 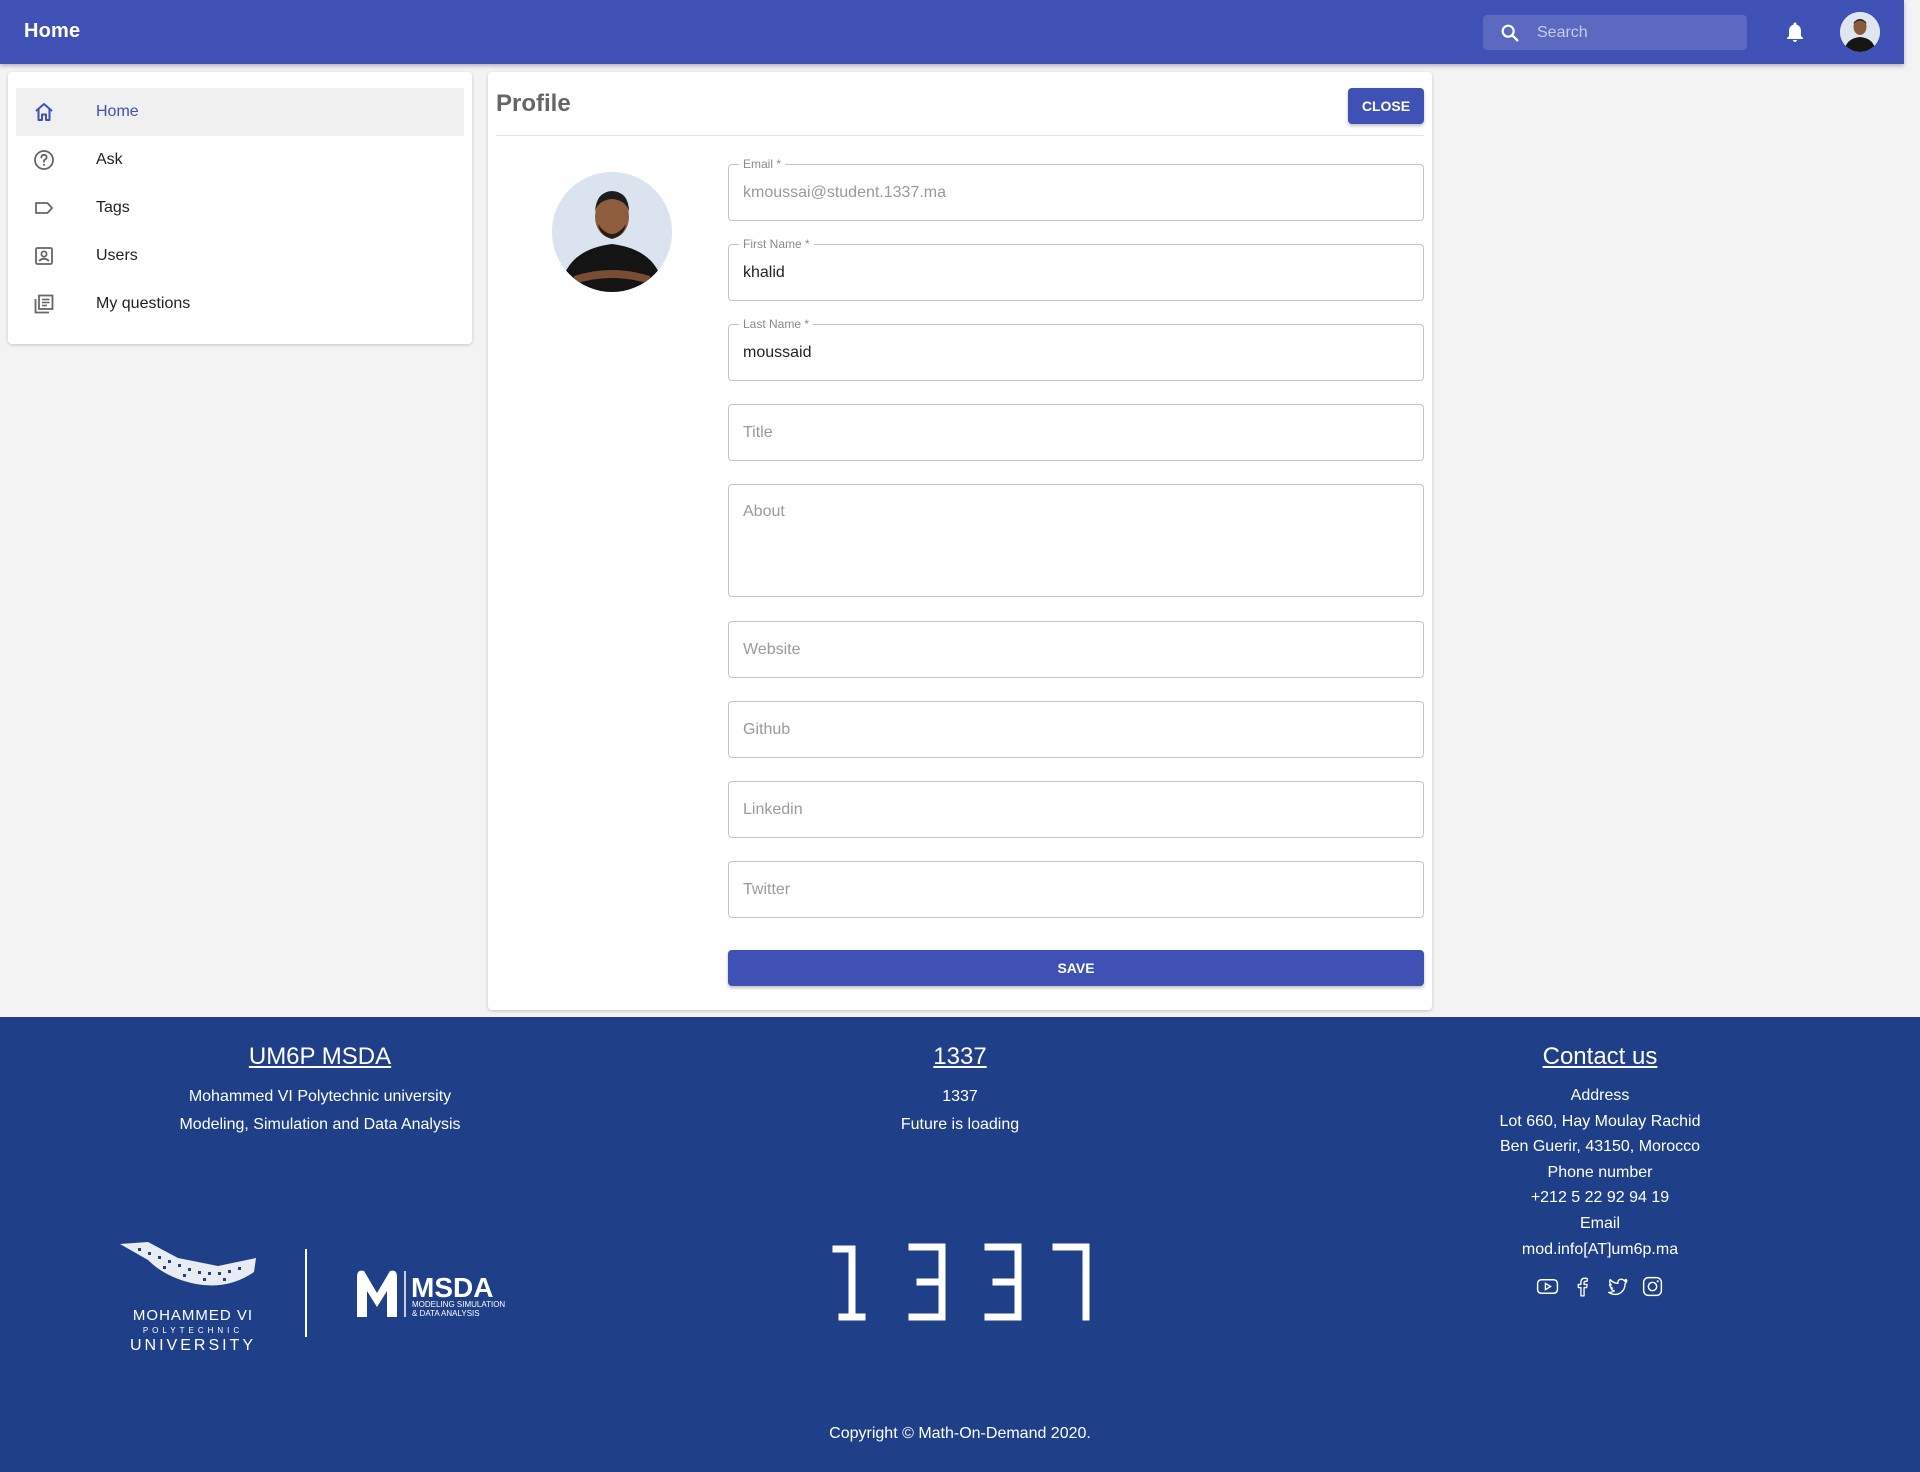 I want to click on sidebar-item-label: Tags, so click(x=113, y=207).